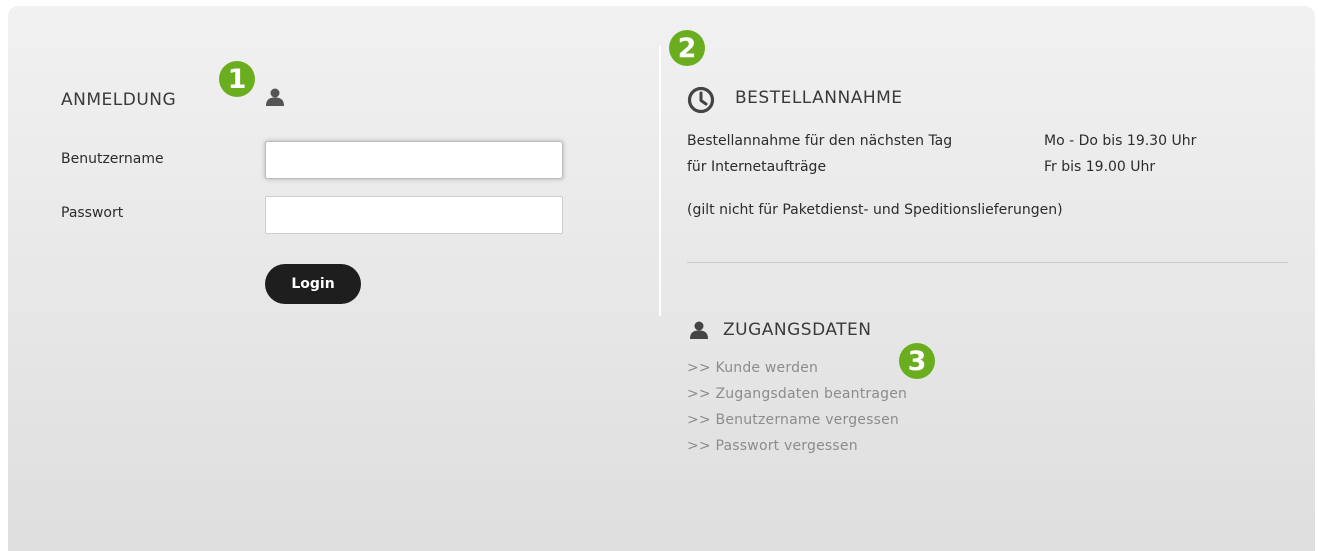  I want to click on section-divider, so click(987, 262).